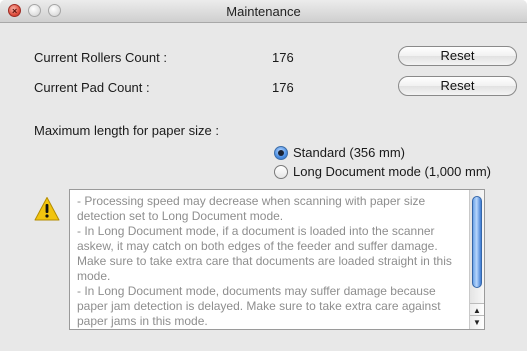 Image resolution: width=527 pixels, height=351 pixels. I want to click on window-title: Maintenance, so click(263, 11).